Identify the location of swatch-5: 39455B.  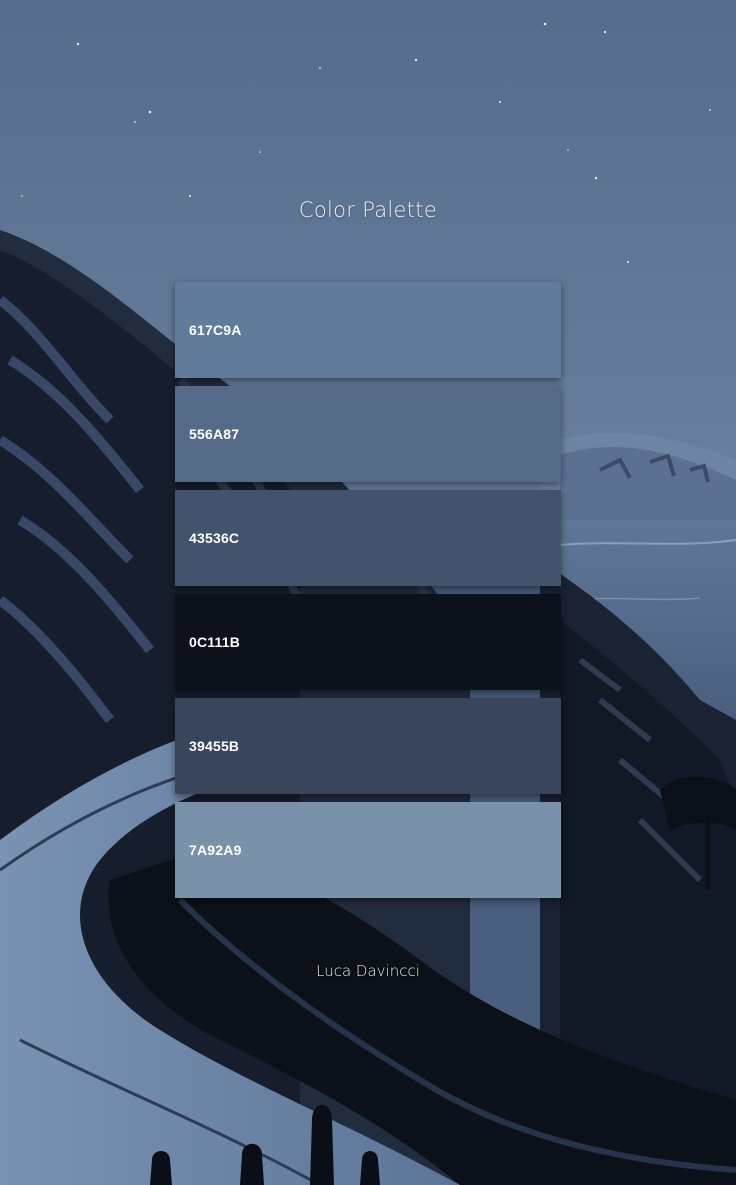
(368, 746).